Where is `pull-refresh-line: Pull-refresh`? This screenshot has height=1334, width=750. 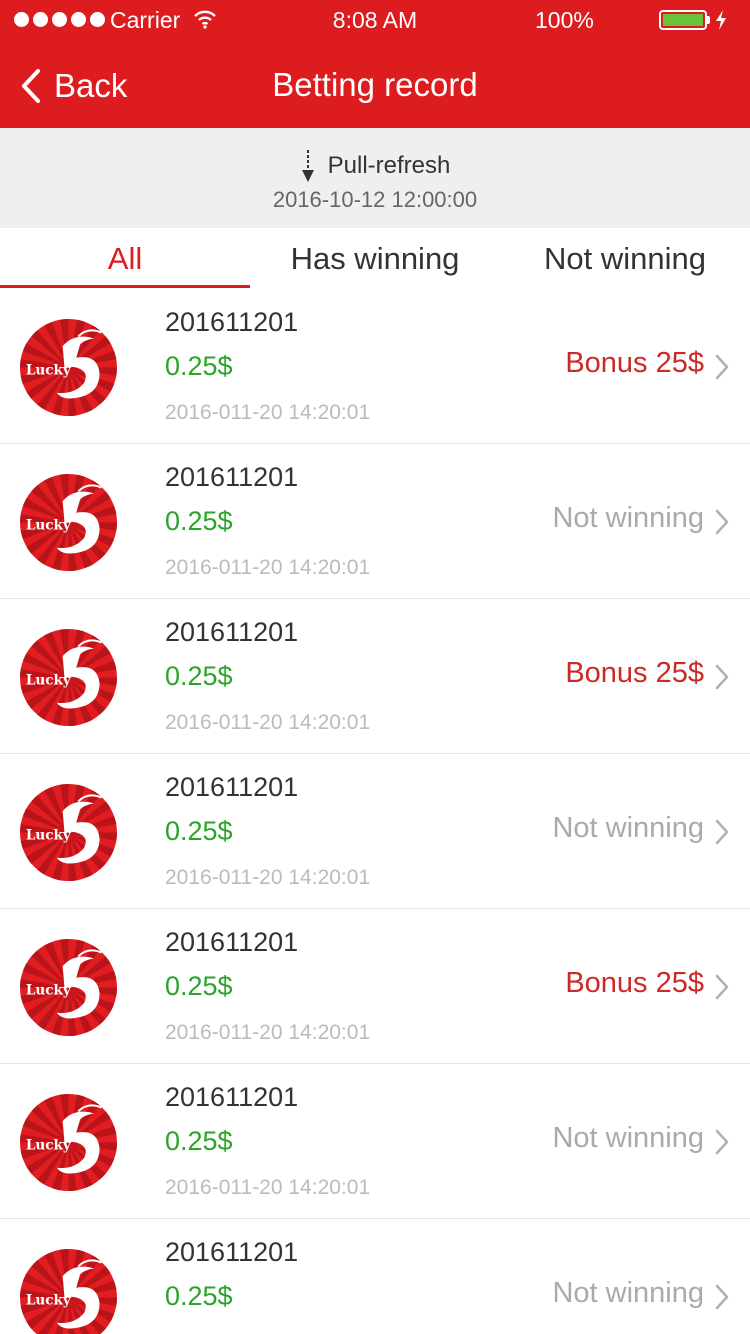
pull-refresh-line: Pull-refresh is located at coordinates (375, 166).